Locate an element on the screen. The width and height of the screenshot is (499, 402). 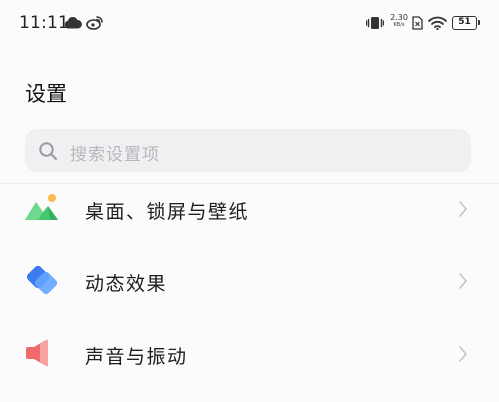
settings-item-label: 声音与振动 is located at coordinates (136, 357).